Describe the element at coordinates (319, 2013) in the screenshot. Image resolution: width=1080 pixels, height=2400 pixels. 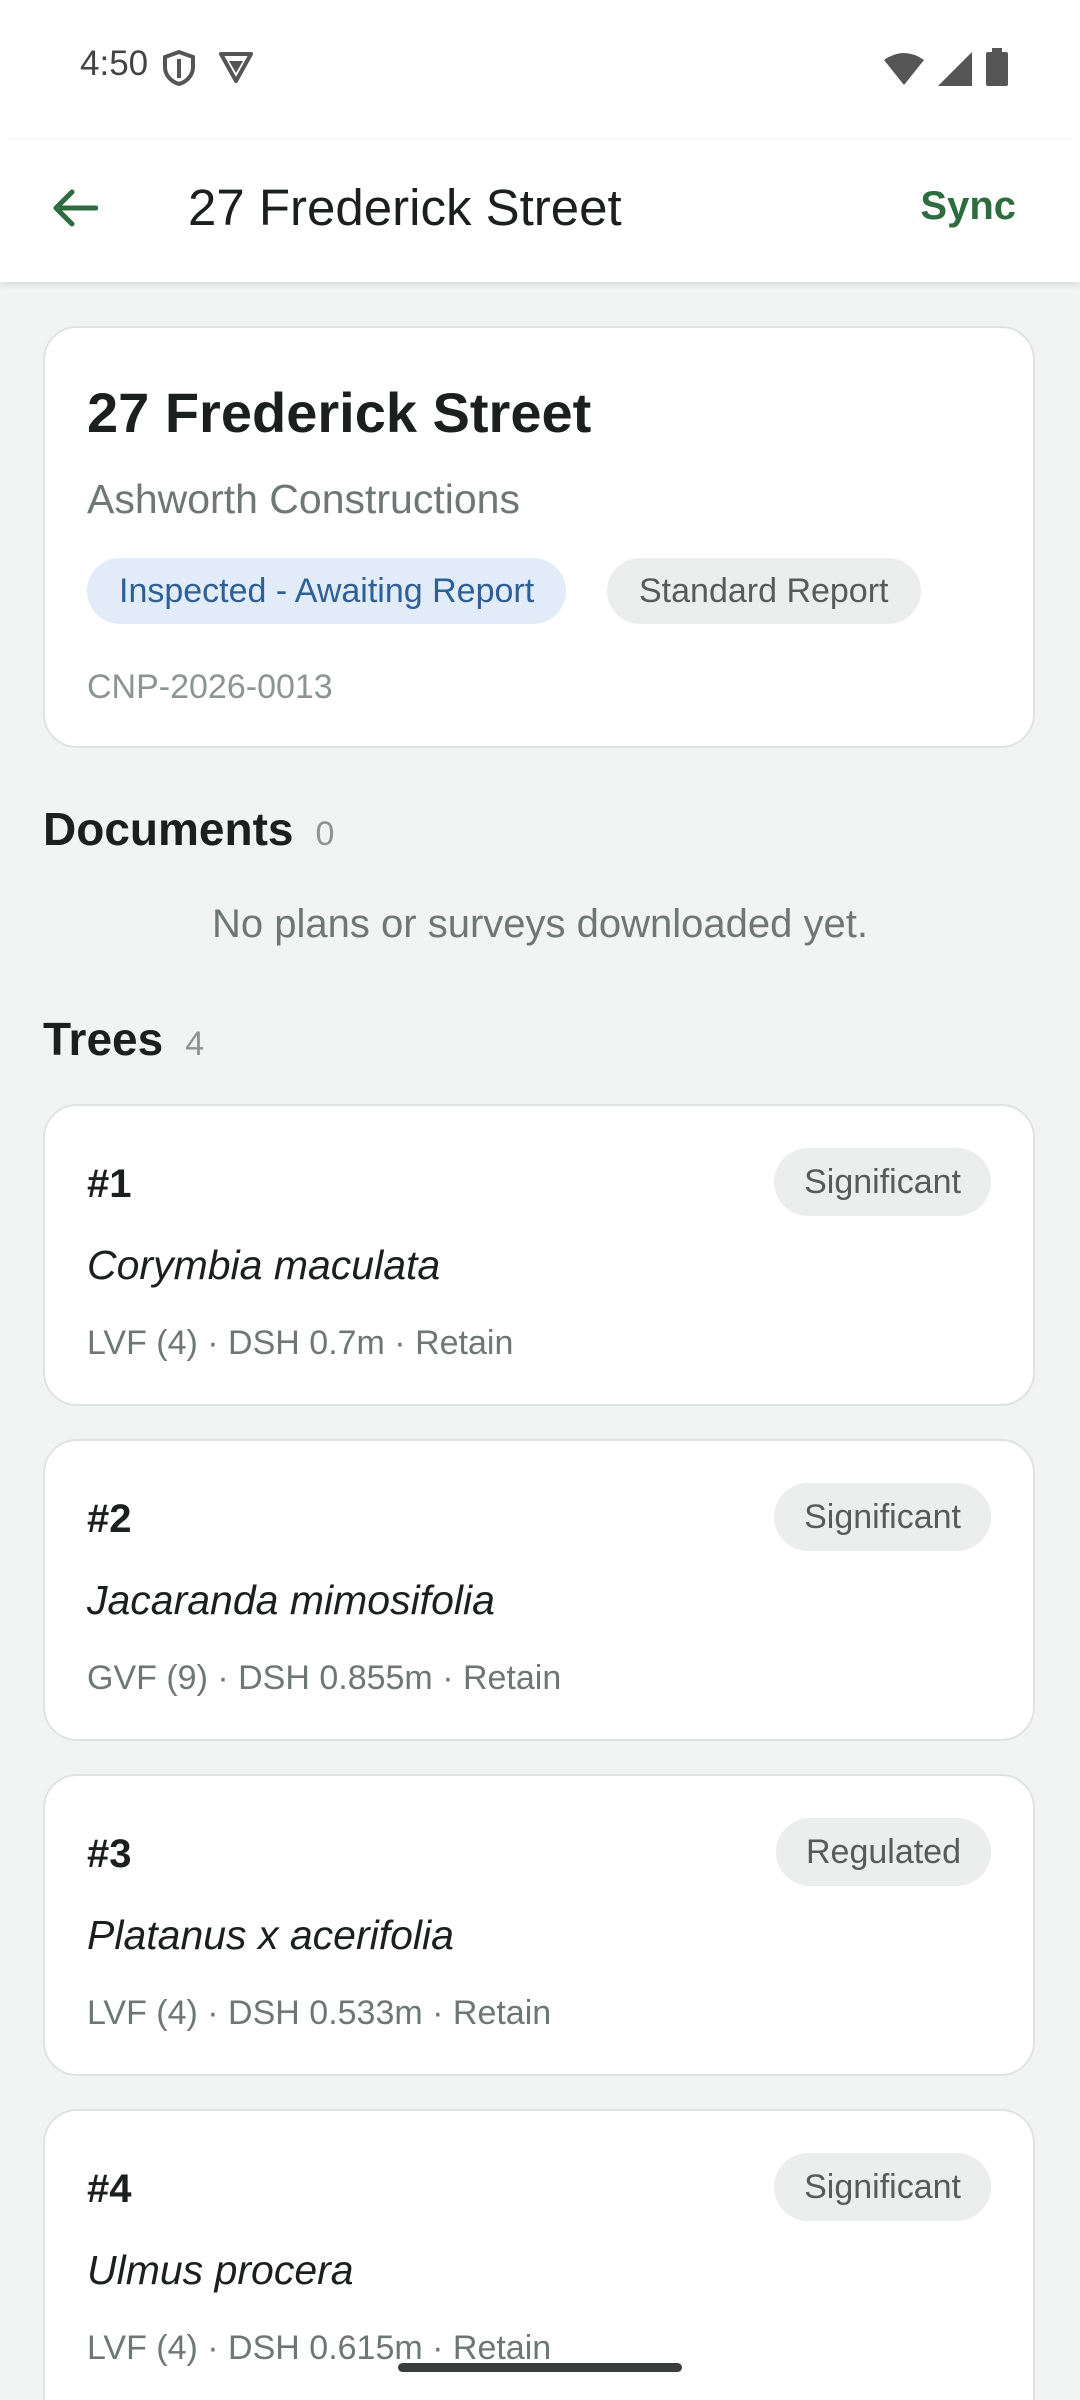
I see `tree-details: LVF (4) · DSH 0.533m · Retain` at that location.